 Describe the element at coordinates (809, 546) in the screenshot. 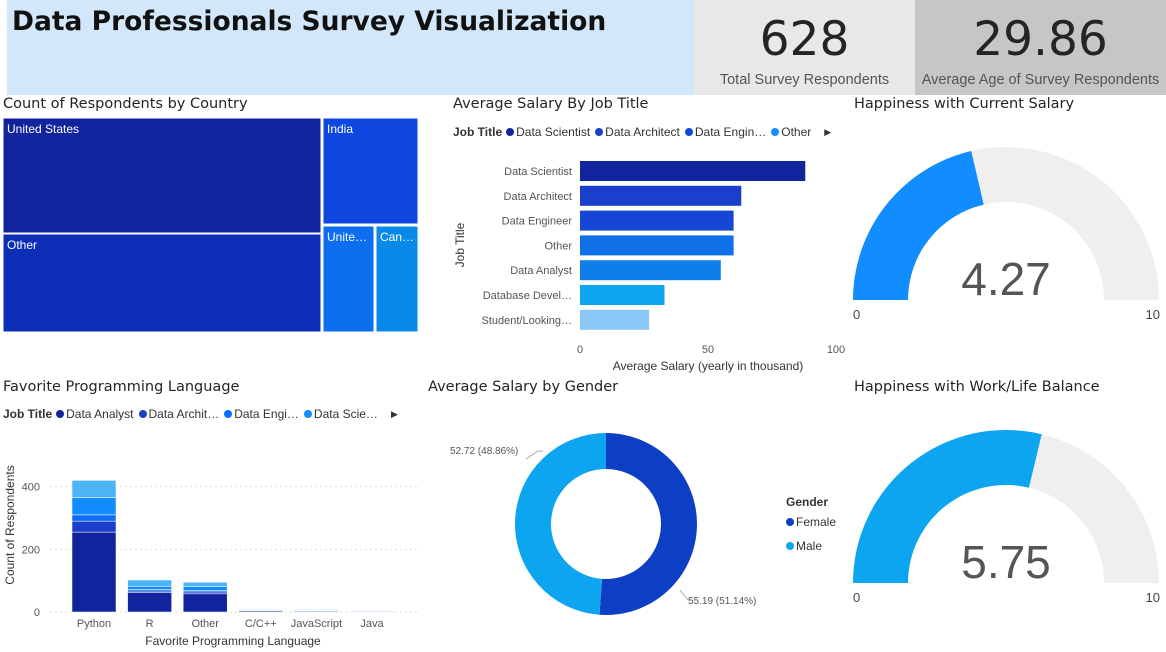

I see `legend-label: Male` at that location.